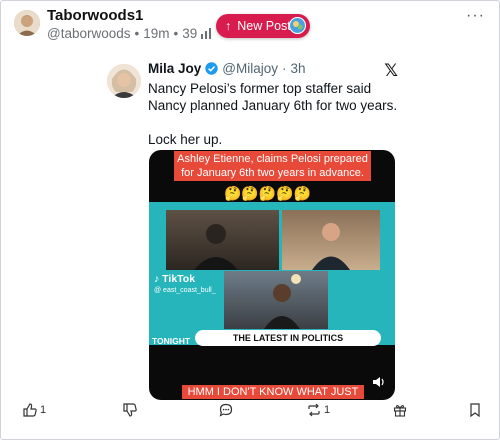  I want to click on show-logo: 2WAY TONIGHT, so click(171, 337).